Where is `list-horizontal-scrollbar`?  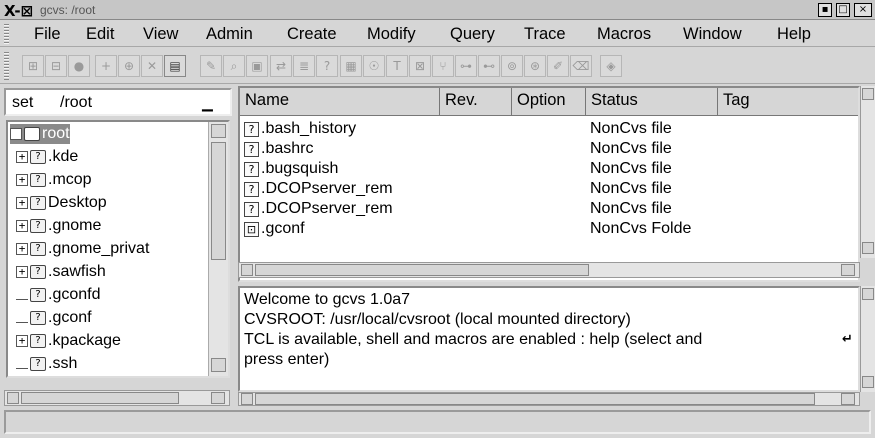
list-horizontal-scrollbar is located at coordinates (549, 270).